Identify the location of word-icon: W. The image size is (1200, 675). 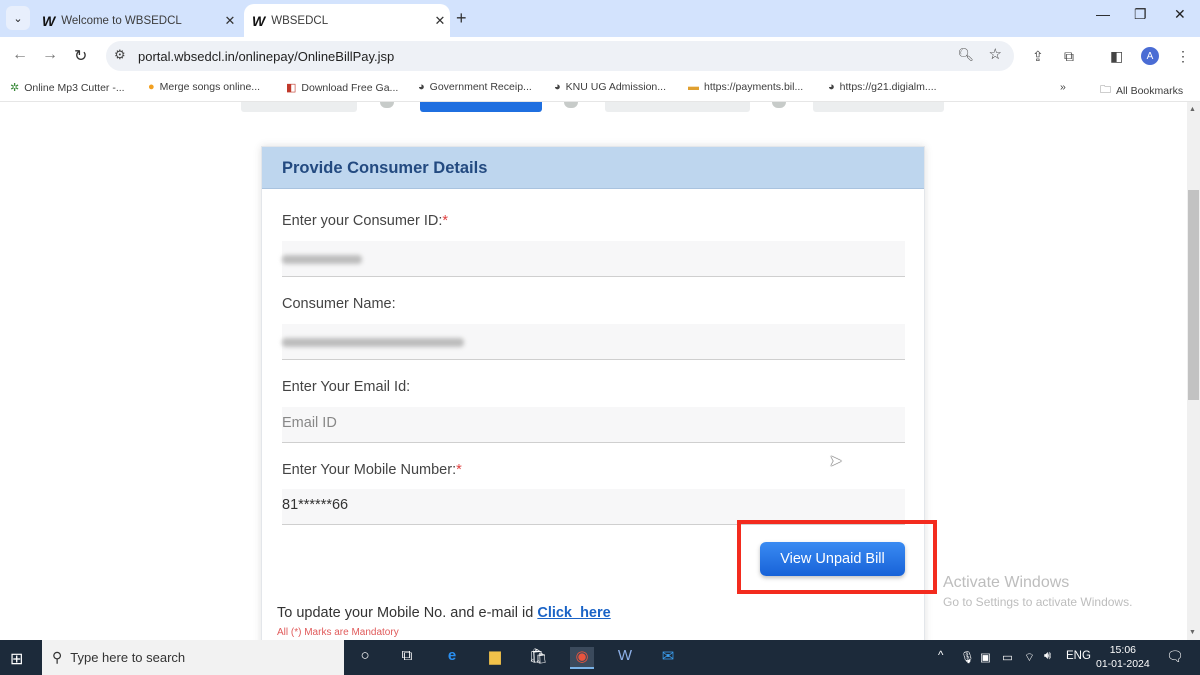
(625, 658).